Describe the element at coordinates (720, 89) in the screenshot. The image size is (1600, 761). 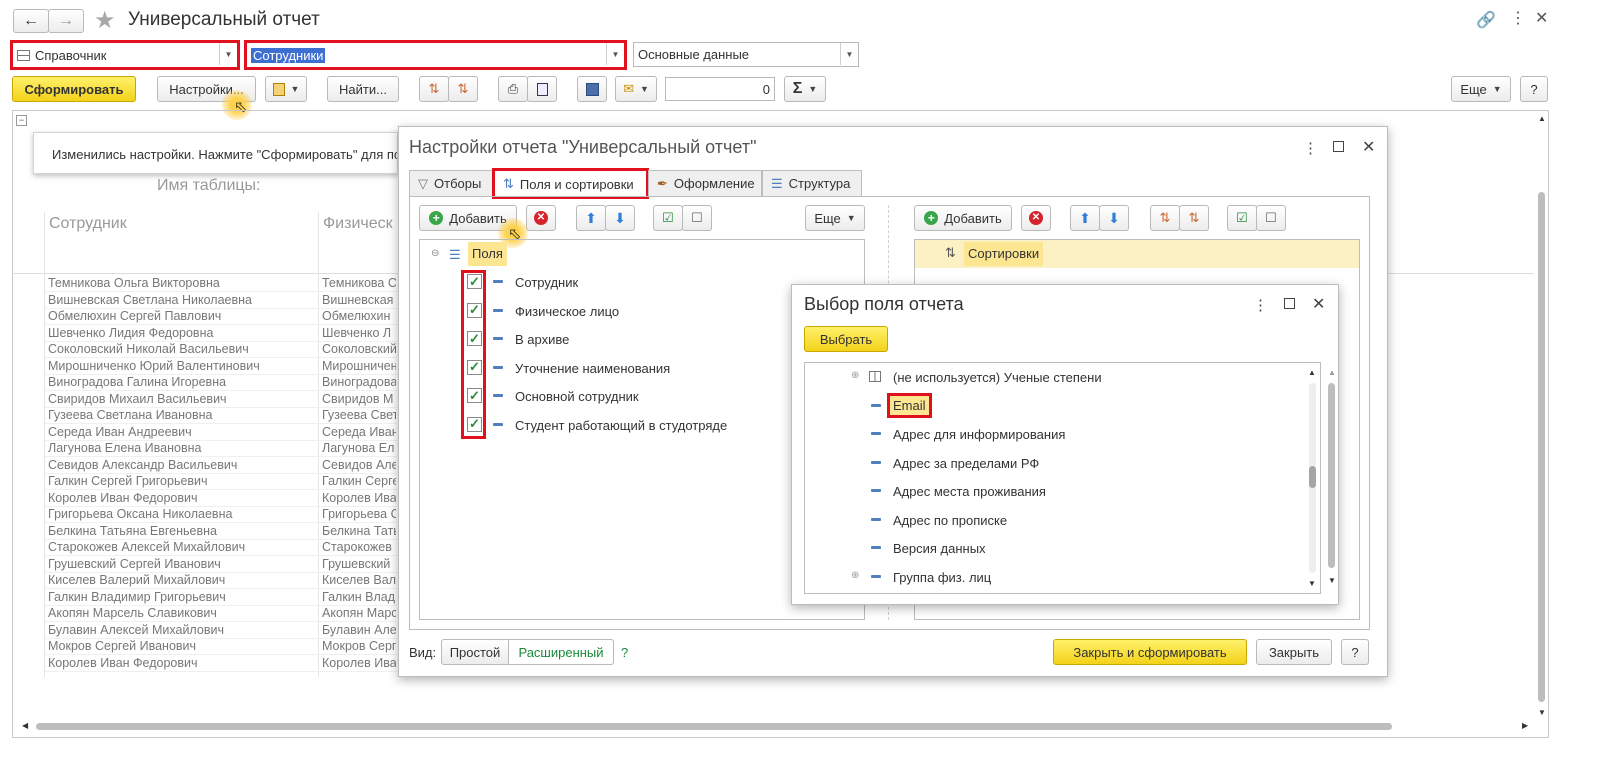
I see `counter-field: 0` at that location.